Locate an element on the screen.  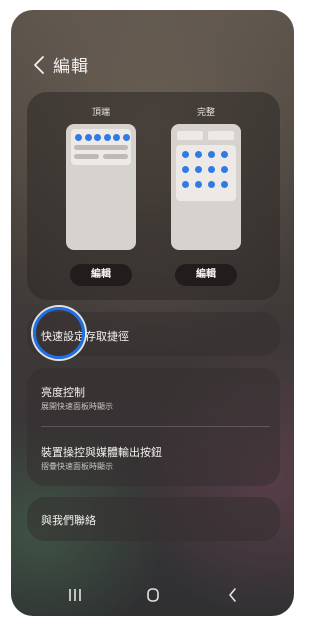
full-panel-preview: 完整 is located at coordinates (206, 178).